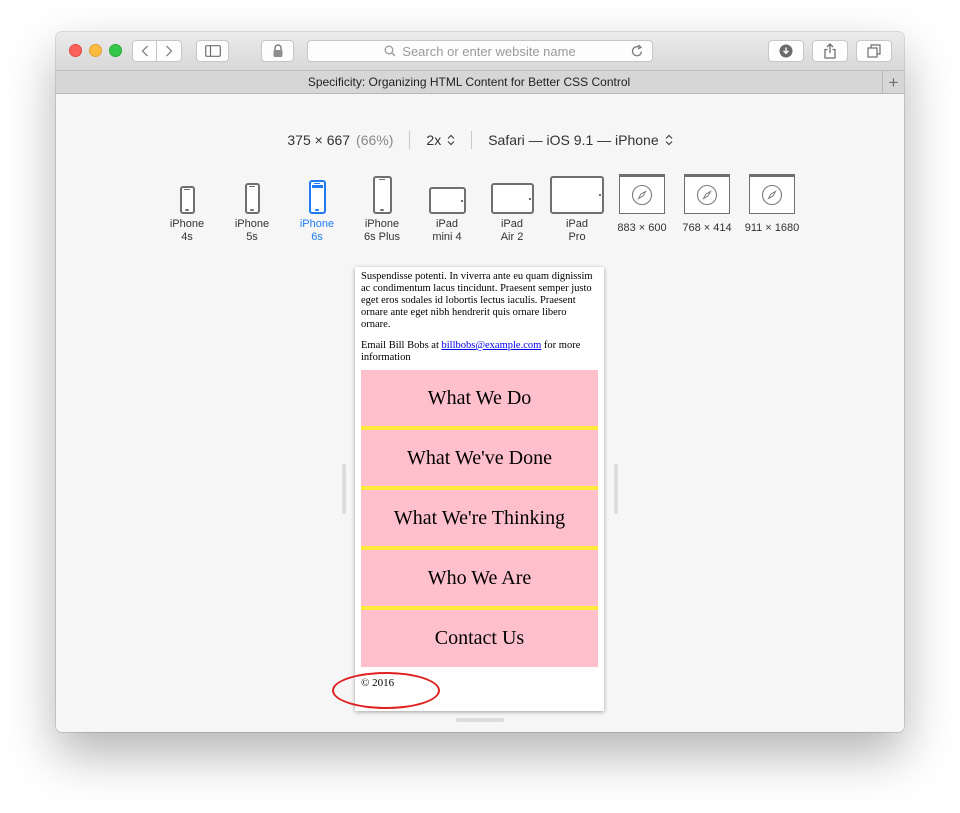 The height and width of the screenshot is (813, 960). I want to click on device-768x414: 768 × 414, so click(707, 212).